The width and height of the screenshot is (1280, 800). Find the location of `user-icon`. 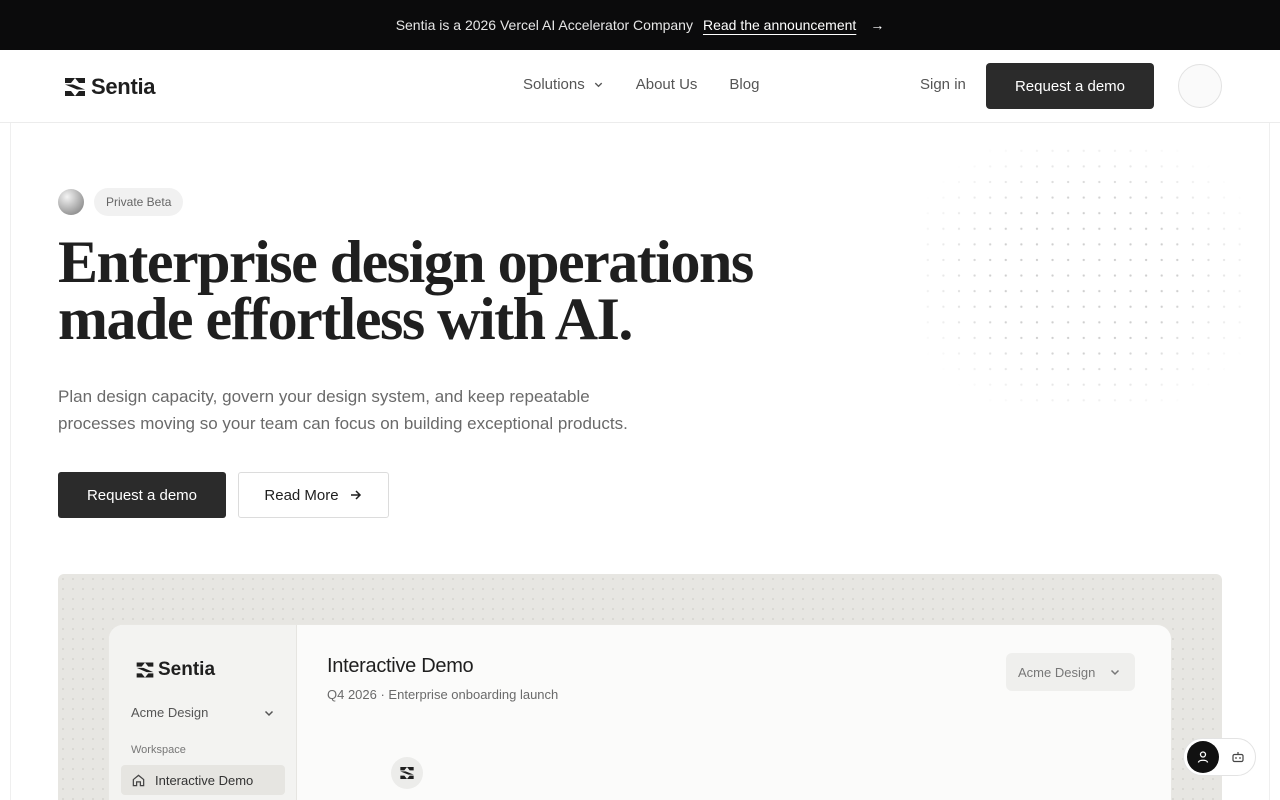

user-icon is located at coordinates (1203, 757).